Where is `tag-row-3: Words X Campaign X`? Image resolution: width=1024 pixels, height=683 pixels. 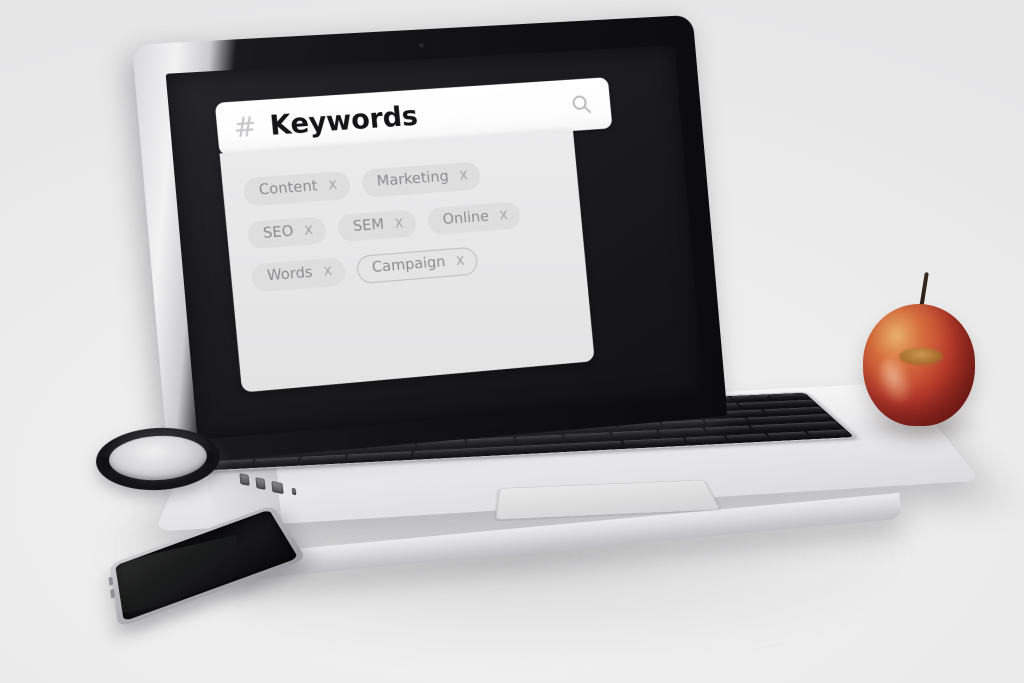 tag-row-3: Words X Campaign X is located at coordinates (418, 265).